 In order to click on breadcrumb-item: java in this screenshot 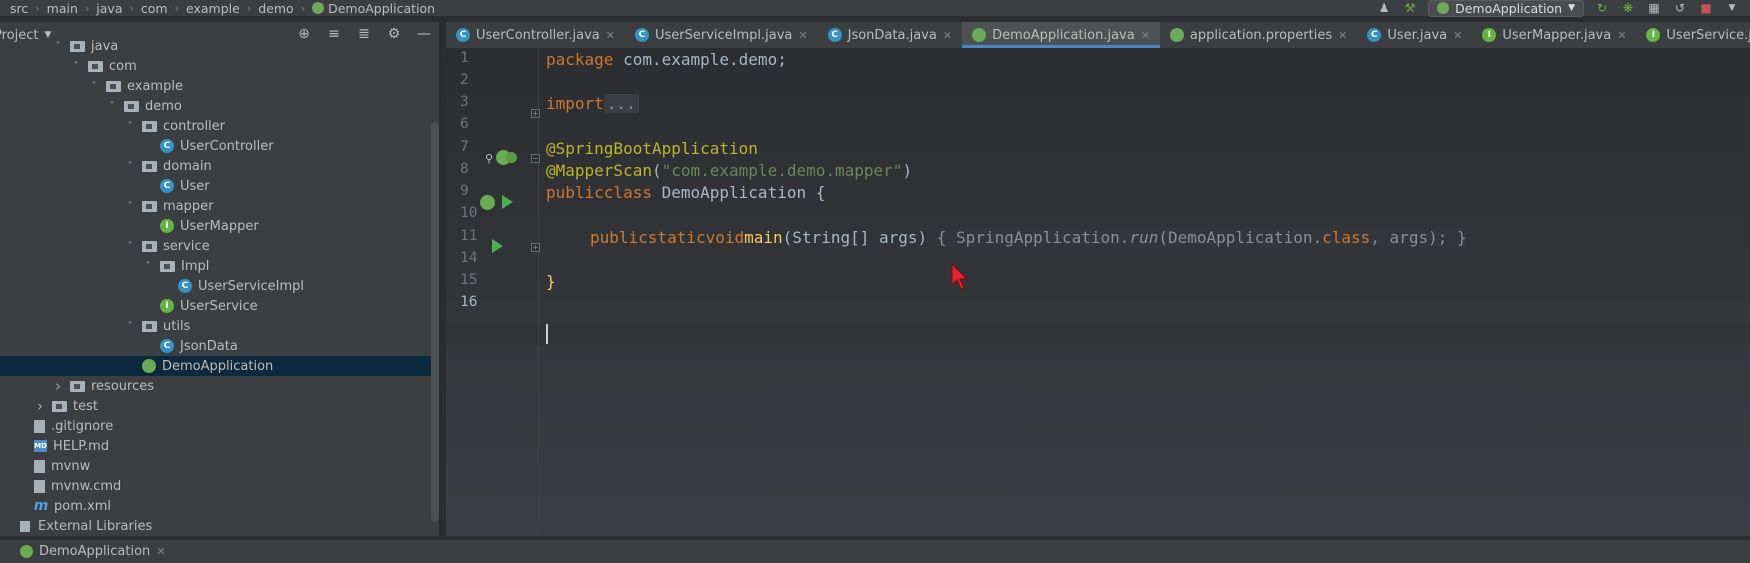, I will do `click(109, 8)`.